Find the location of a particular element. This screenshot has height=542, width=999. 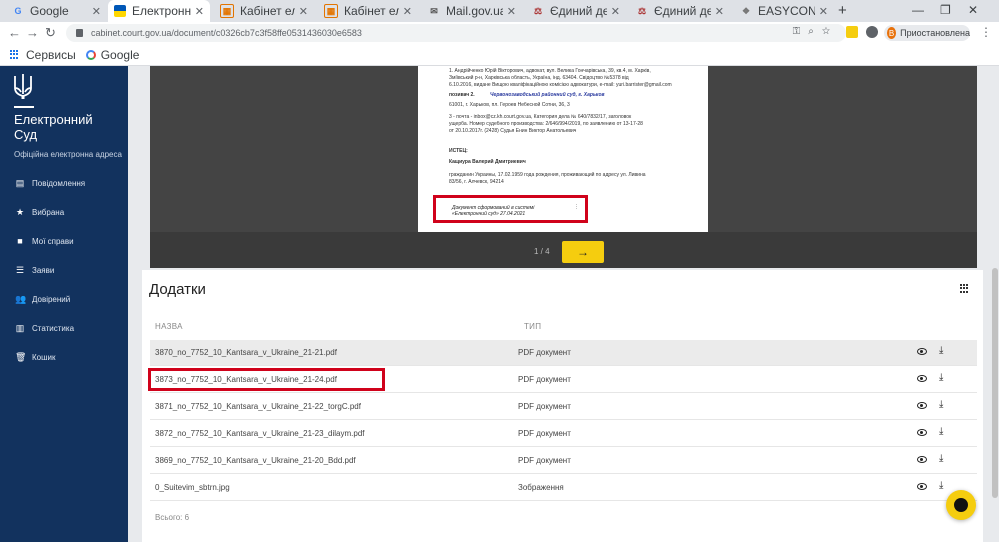

forward-arrow-icon: → is located at coordinates (32, 32).